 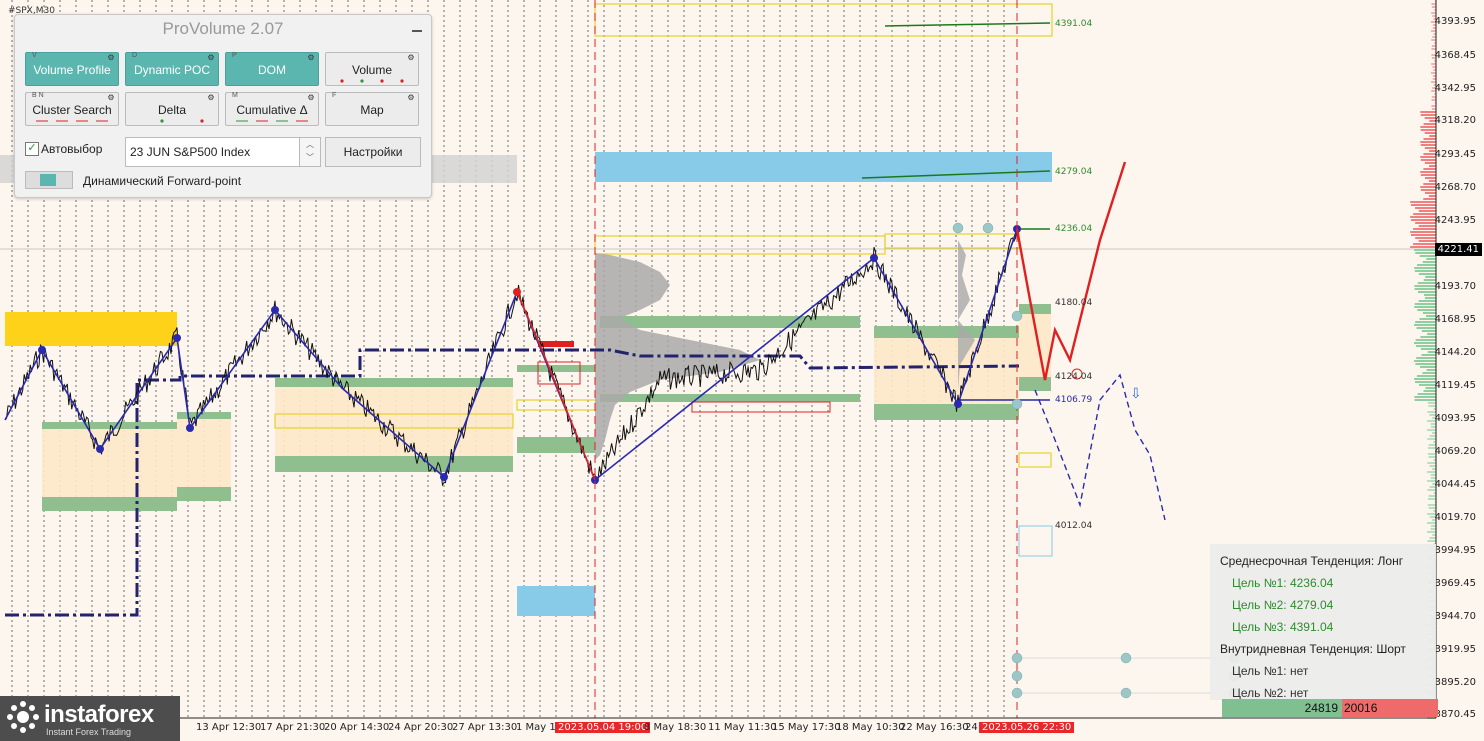 I want to click on cumulative-delta-button: M ⚙ Cumulative Δ, so click(x=272, y=109).